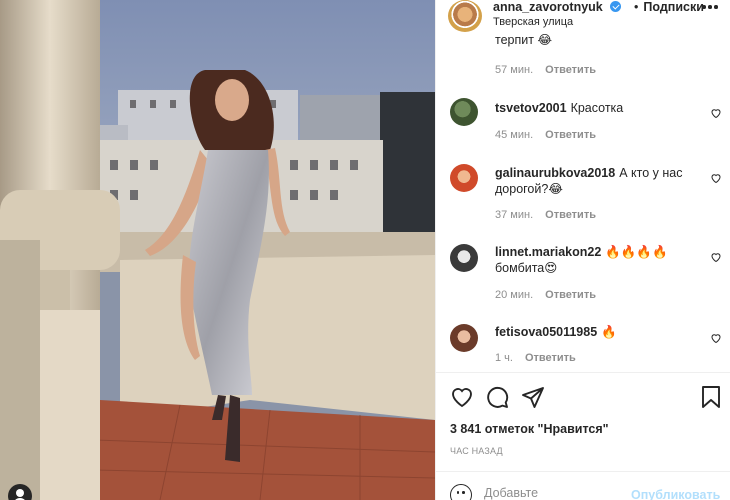 Image resolution: width=730 pixels, height=500 pixels. What do you see at coordinates (554, 493) in the screenshot?
I see `comment-input` at bounding box center [554, 493].